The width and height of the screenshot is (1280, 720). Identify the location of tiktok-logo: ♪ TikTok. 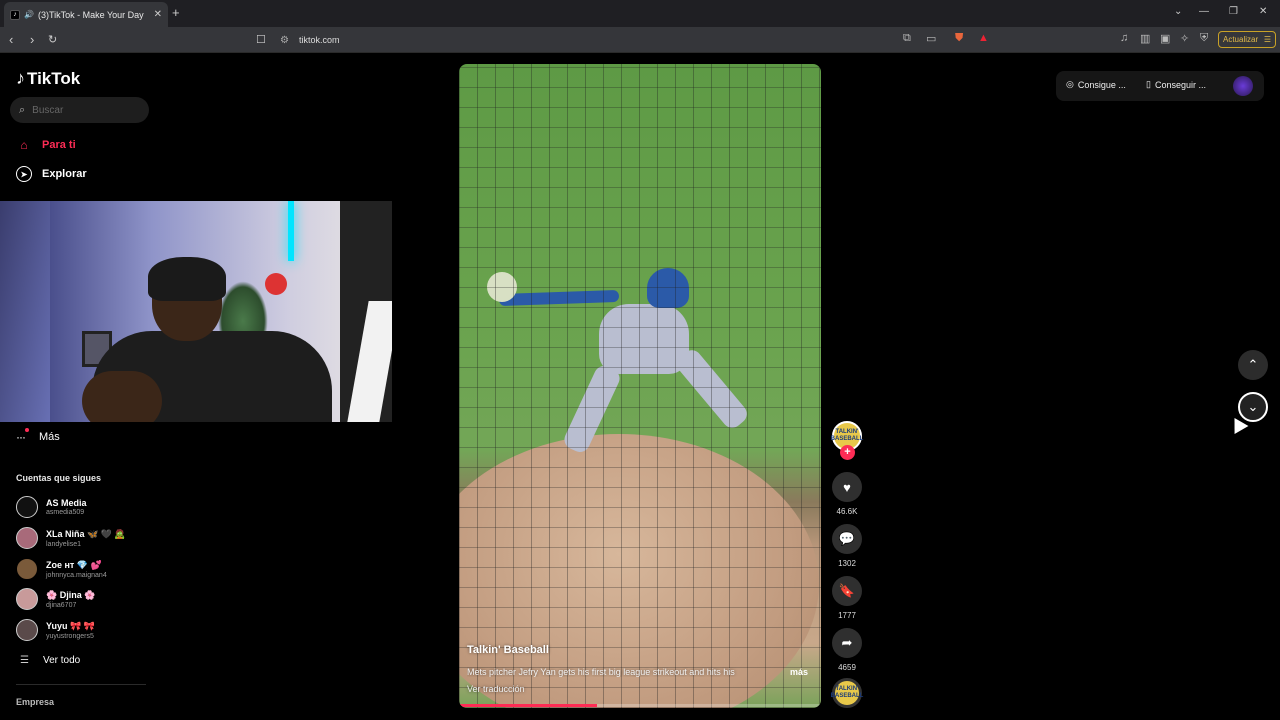
(48, 78).